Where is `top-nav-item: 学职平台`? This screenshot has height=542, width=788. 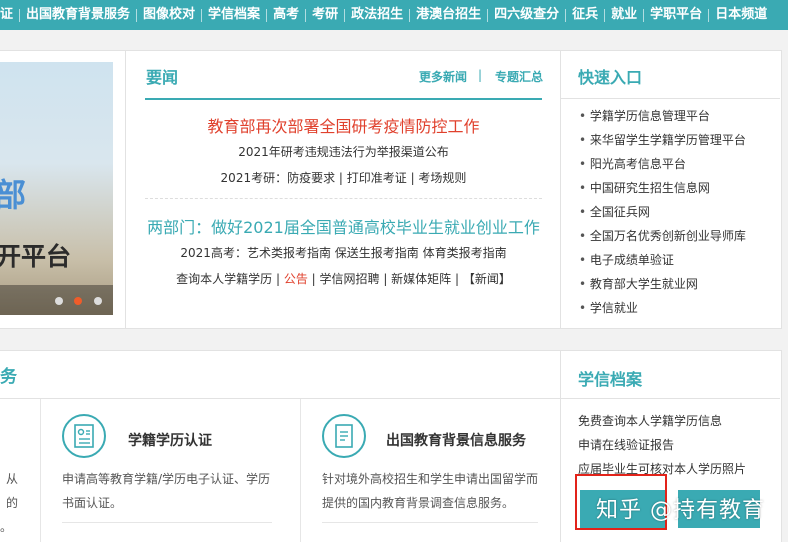 top-nav-item: 学职平台 is located at coordinates (675, 15).